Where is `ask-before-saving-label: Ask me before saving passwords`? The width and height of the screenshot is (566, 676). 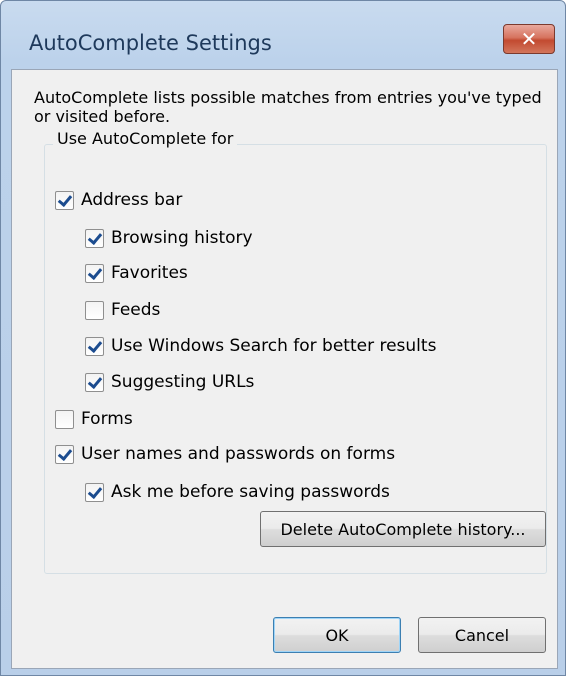
ask-before-saving-label: Ask me before saving passwords is located at coordinates (250, 492).